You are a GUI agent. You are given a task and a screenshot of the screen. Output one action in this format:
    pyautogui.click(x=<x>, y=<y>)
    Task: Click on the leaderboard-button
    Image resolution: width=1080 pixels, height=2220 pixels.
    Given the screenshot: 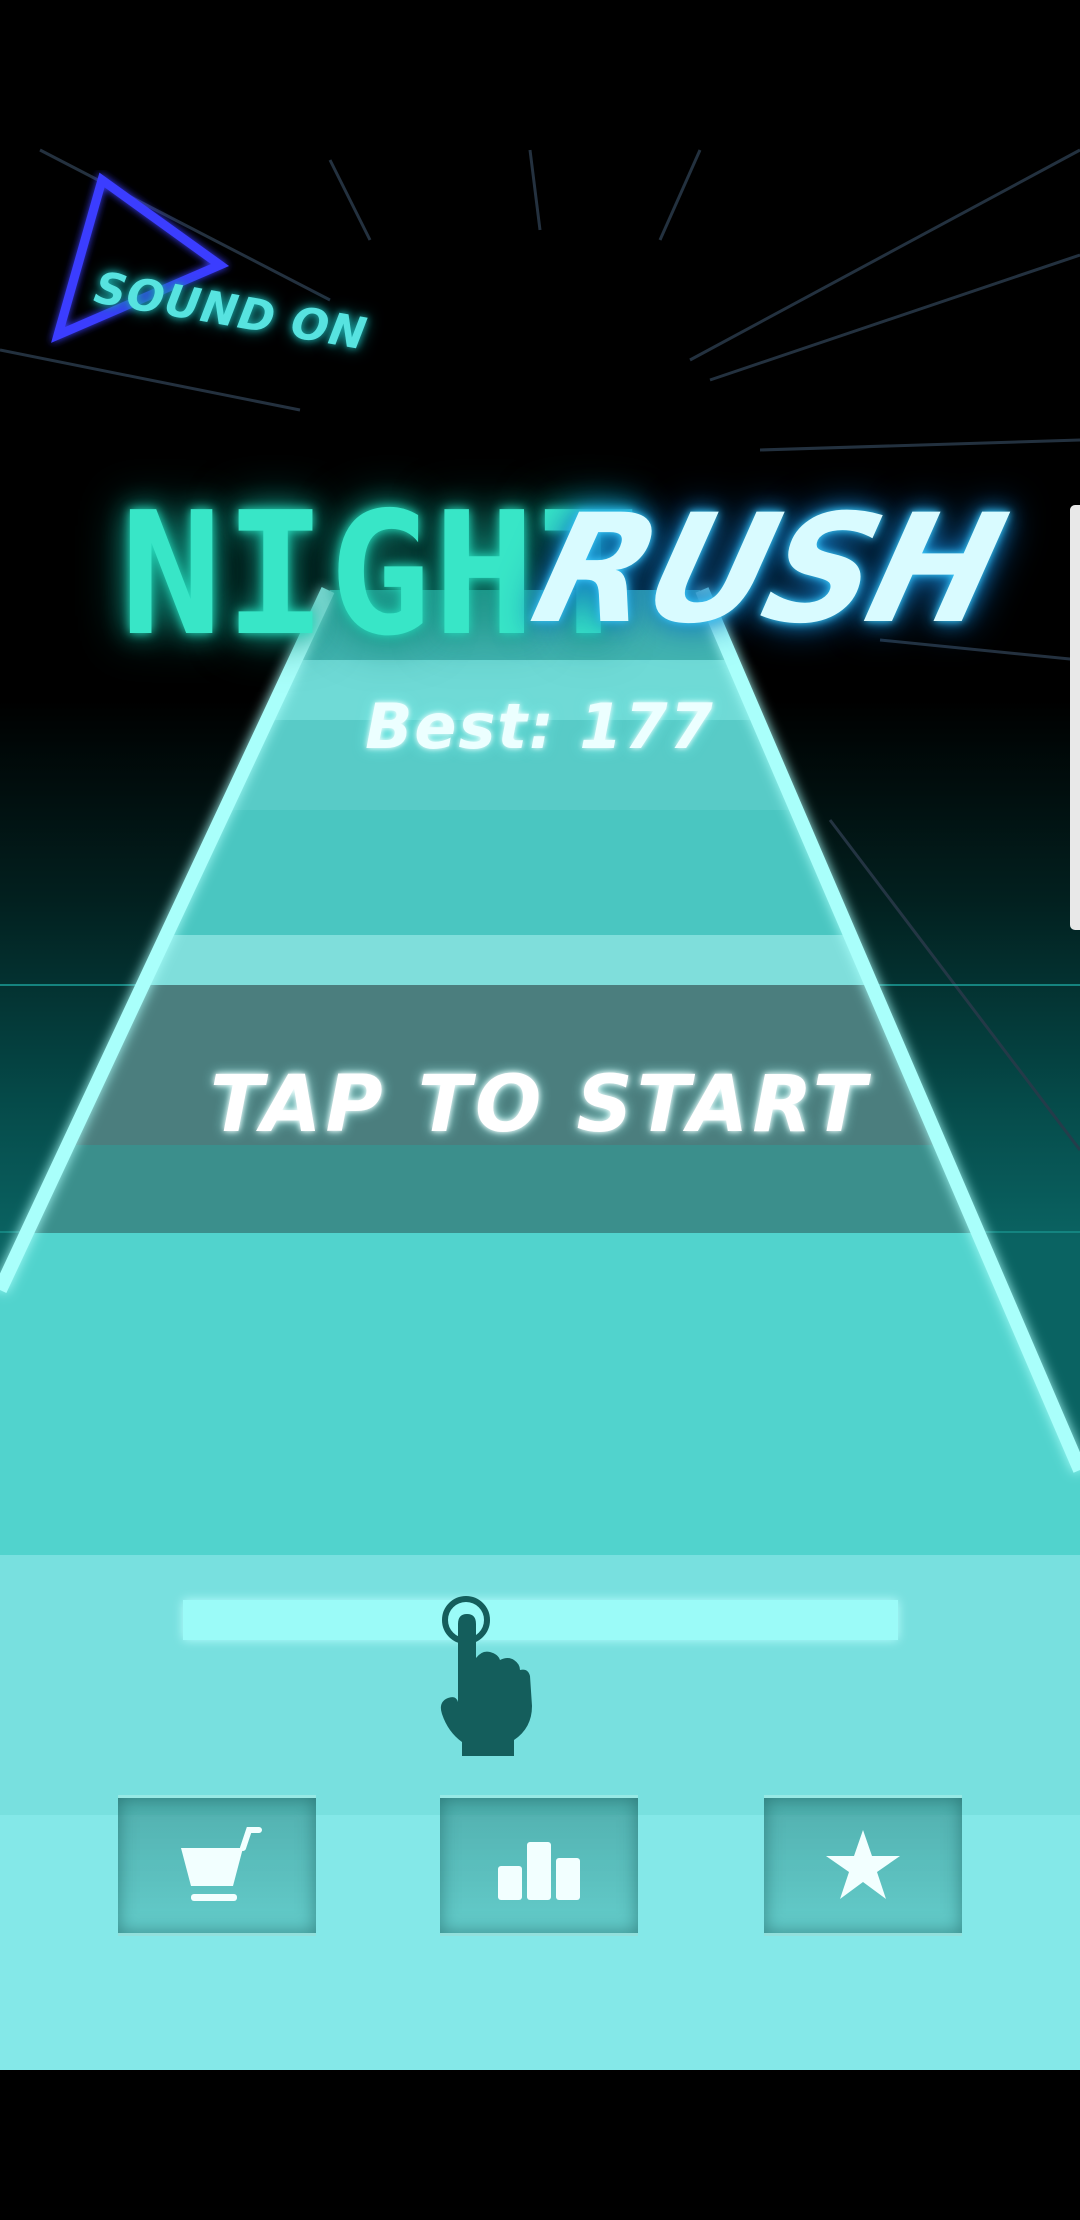 What is the action you would take?
    pyautogui.click(x=539, y=1865)
    